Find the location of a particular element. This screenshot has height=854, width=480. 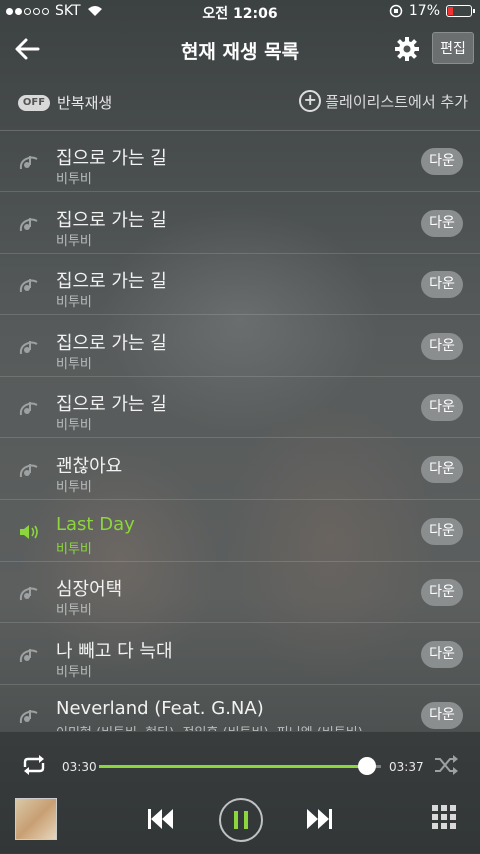

speaker-playing-icon is located at coordinates (29, 532).